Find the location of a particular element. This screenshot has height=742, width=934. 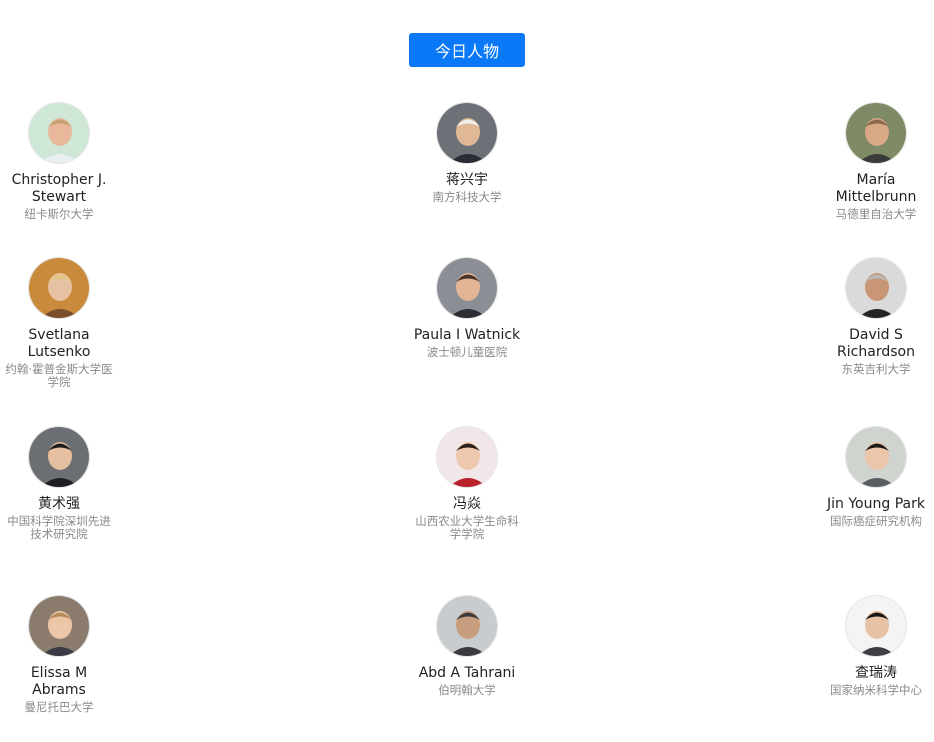

person-org: 国家纳米科学中心 is located at coordinates (876, 690).